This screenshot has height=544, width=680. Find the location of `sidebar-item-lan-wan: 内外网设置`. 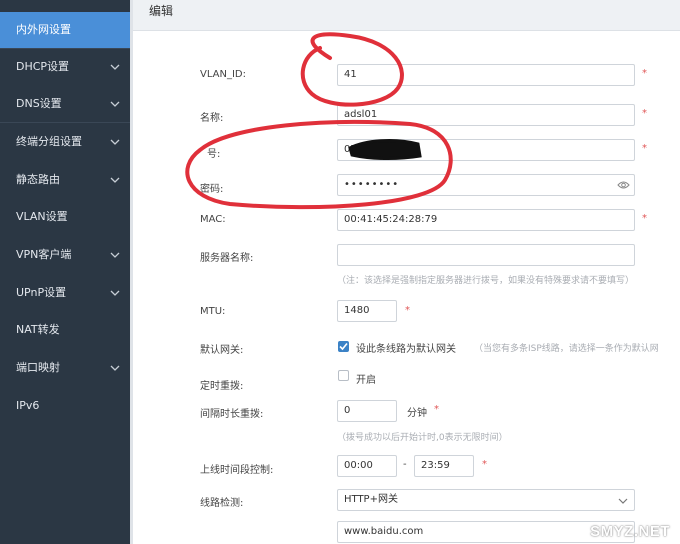

sidebar-item-lan-wan: 内外网设置 is located at coordinates (65, 30).